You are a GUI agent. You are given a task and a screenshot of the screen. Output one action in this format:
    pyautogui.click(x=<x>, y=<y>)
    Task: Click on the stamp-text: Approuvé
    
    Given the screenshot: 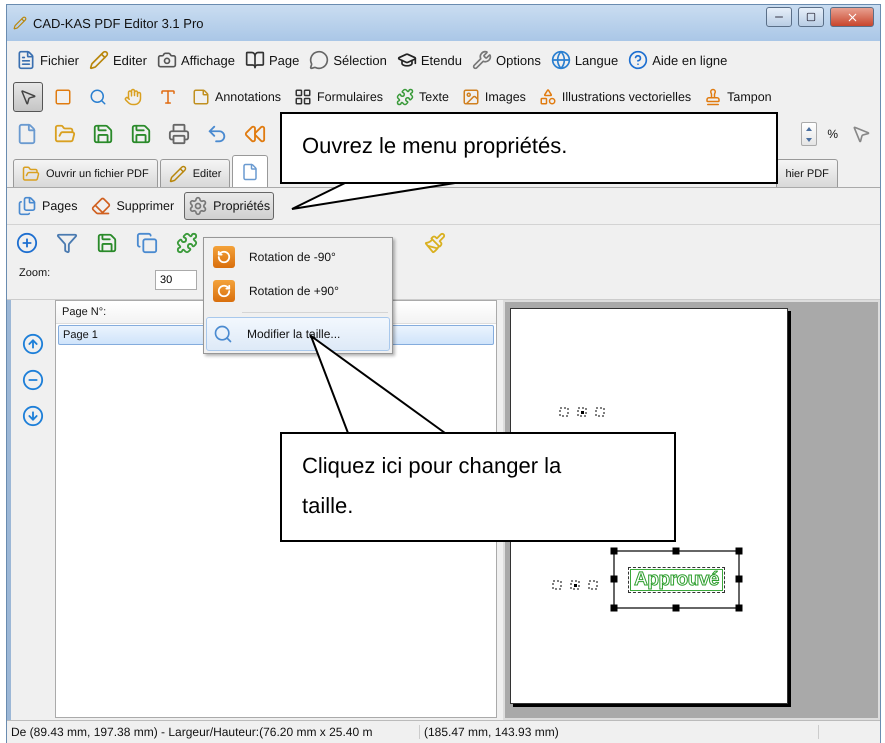 What is the action you would take?
    pyautogui.click(x=676, y=579)
    